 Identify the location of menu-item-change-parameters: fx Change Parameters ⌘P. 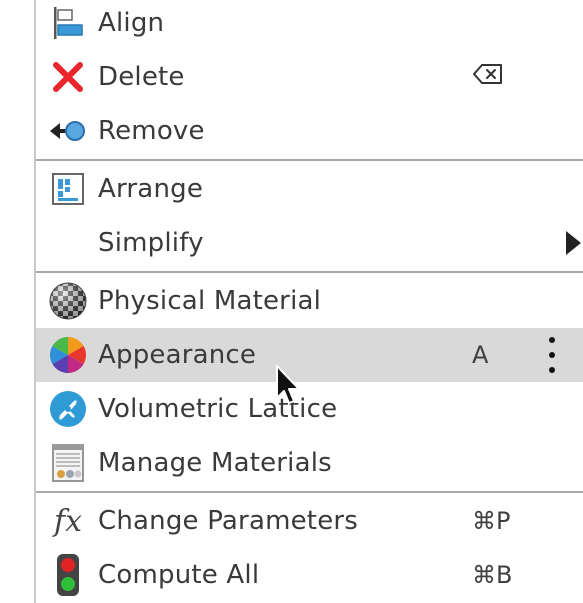
(309, 521).